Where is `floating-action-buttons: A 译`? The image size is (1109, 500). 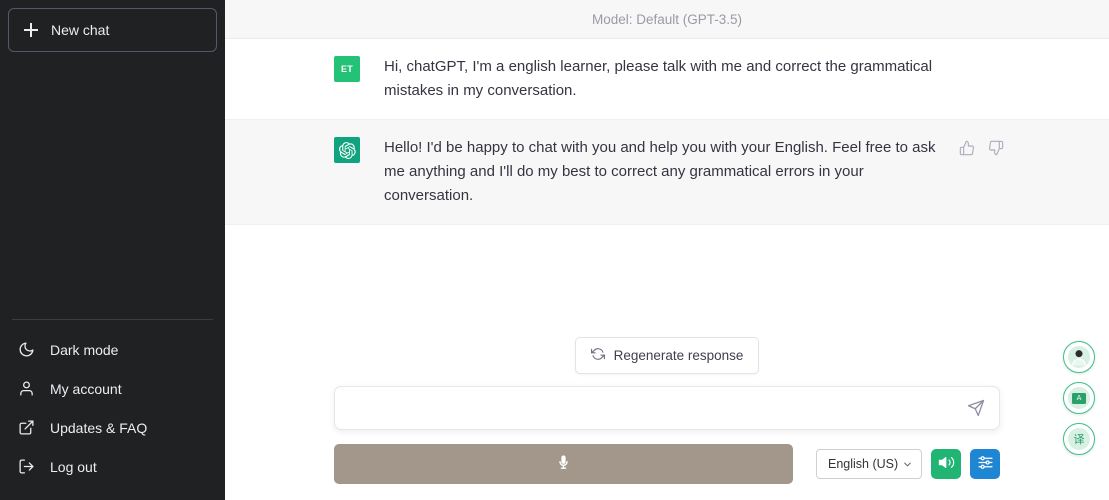
floating-action-buttons: A 译 is located at coordinates (1079, 398).